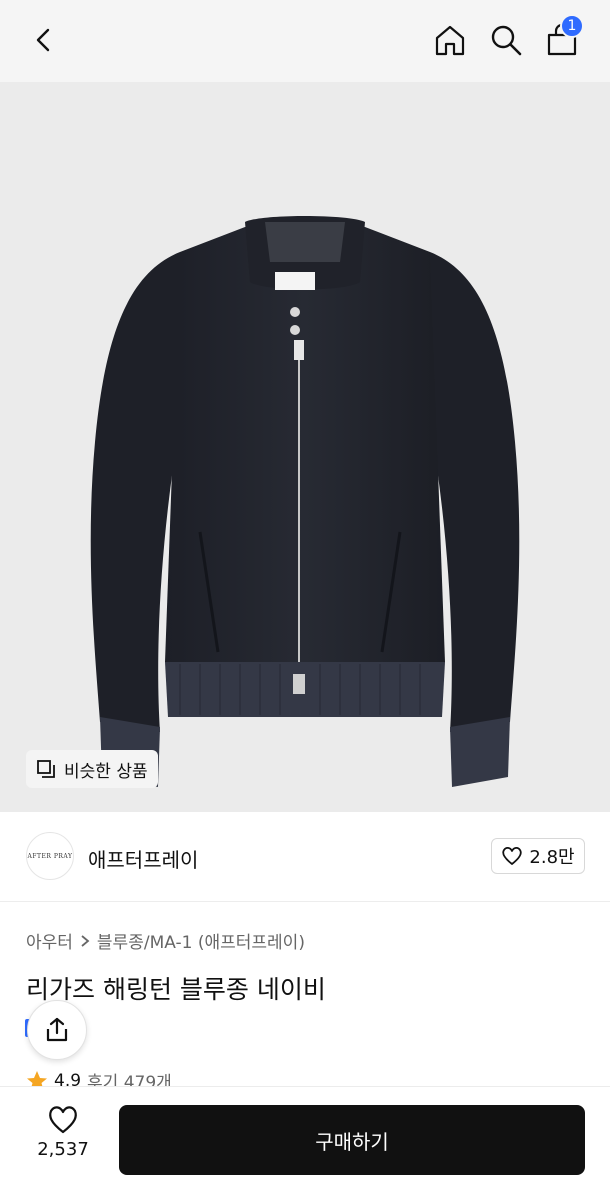  Describe the element at coordinates (352, 1140) in the screenshot. I see `buy-button: 구매하기` at that location.